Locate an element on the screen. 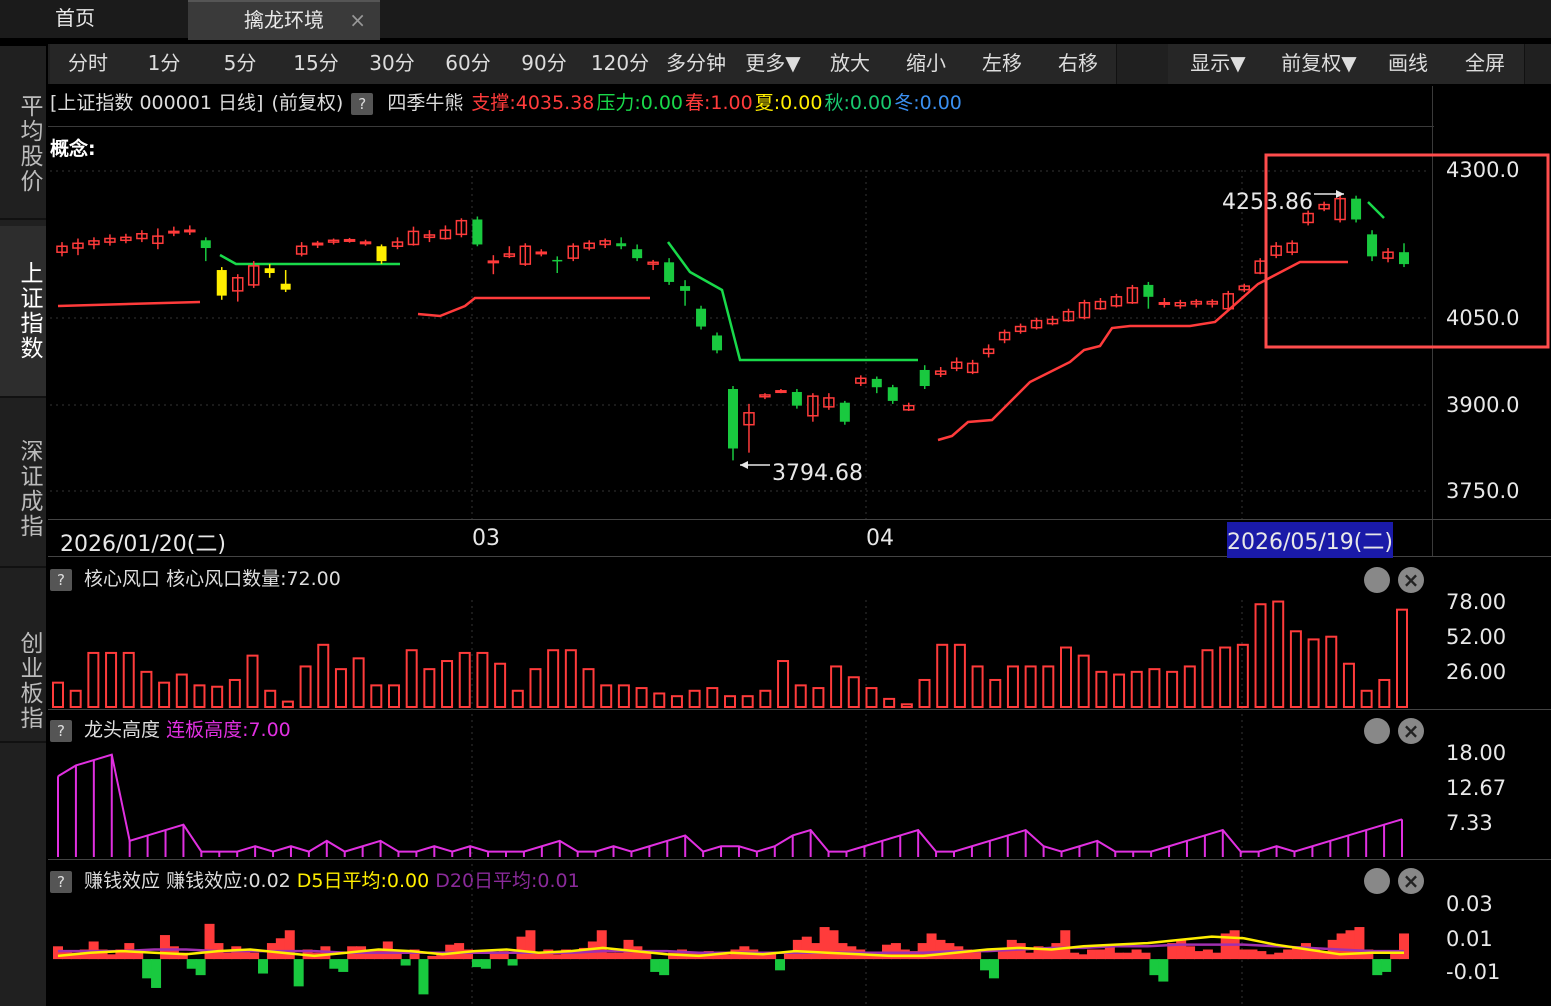 The image size is (1551, 1006). pressure-line is located at coordinates (309, 259).